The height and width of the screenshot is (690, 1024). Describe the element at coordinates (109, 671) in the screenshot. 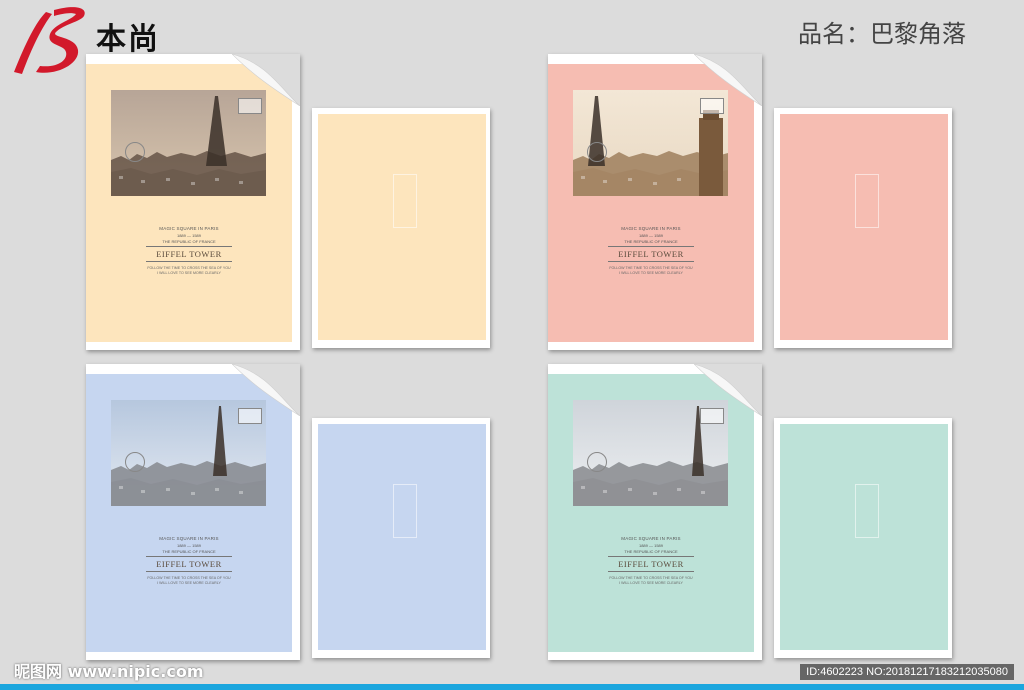

I see `site-watermark: 昵图网 www.nipic.com` at that location.